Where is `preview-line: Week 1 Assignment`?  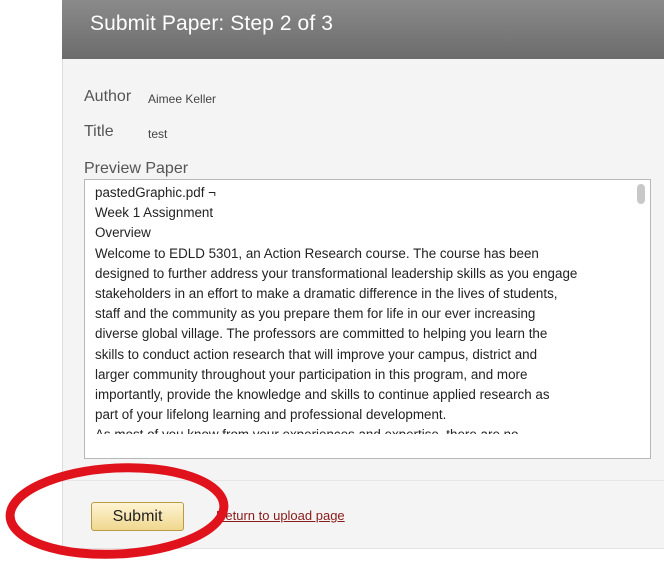 preview-line: Week 1 Assignment is located at coordinates (154, 213).